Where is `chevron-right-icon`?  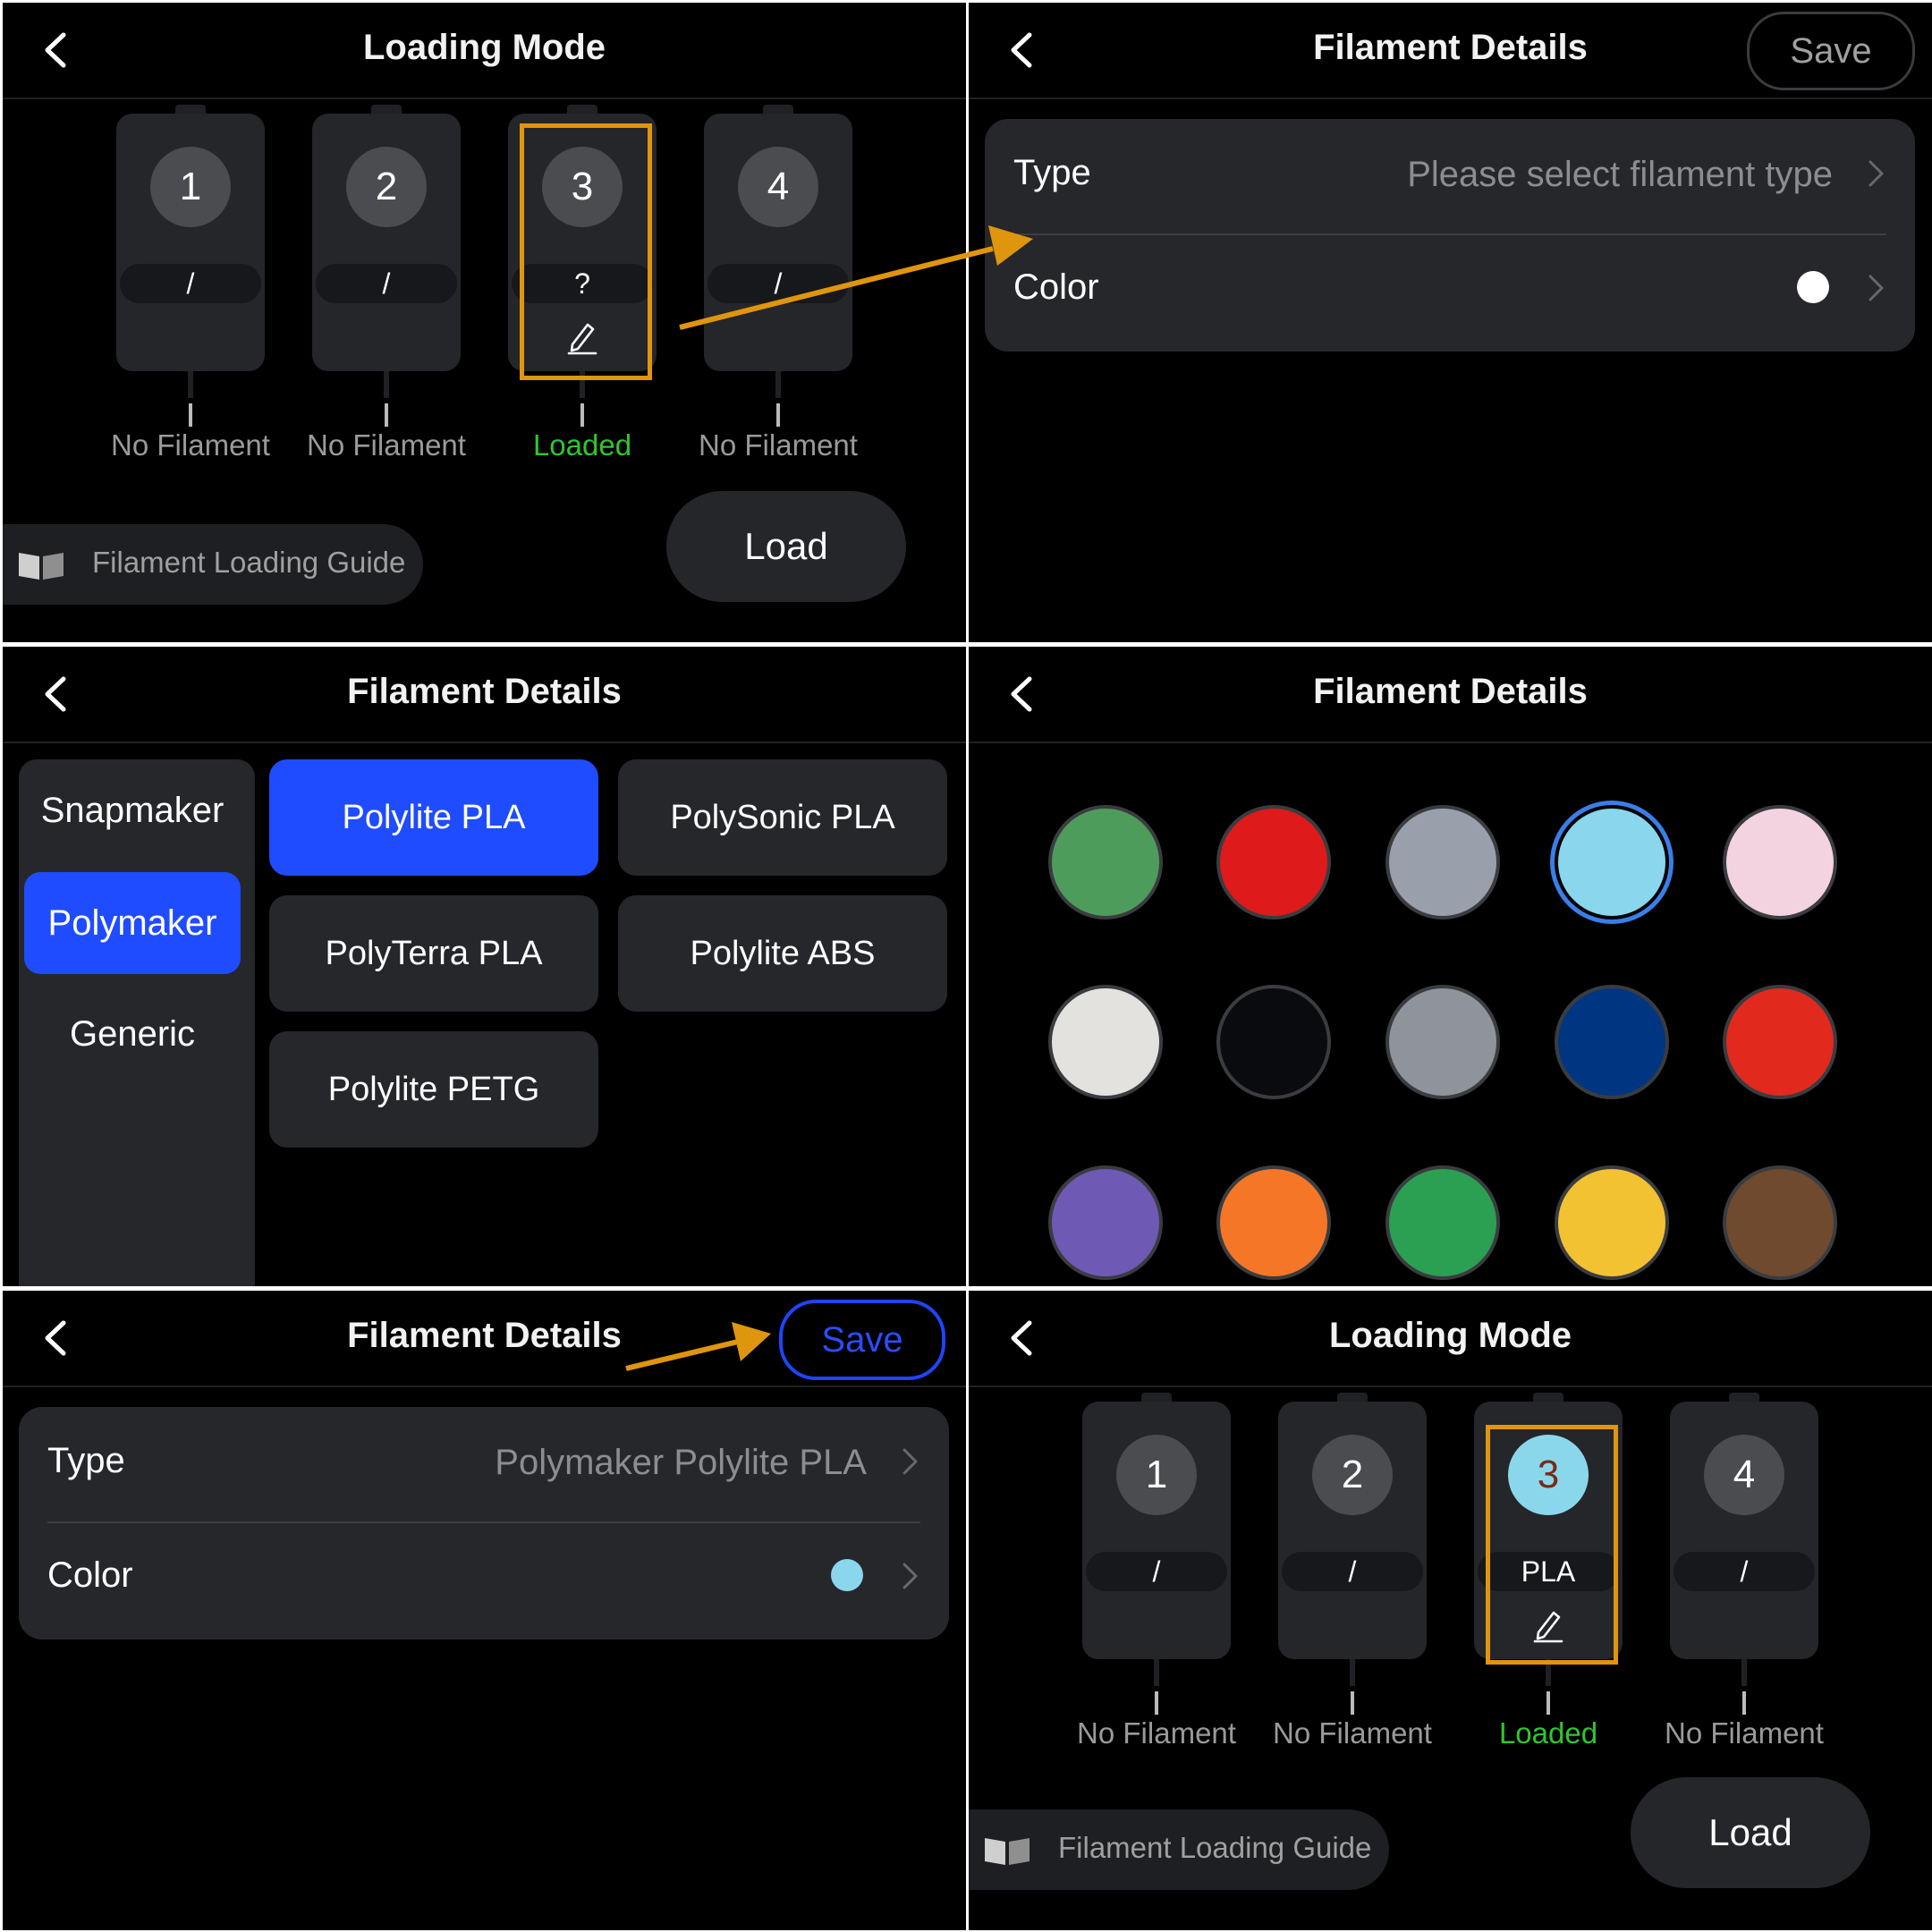
chevron-right-icon is located at coordinates (910, 1576).